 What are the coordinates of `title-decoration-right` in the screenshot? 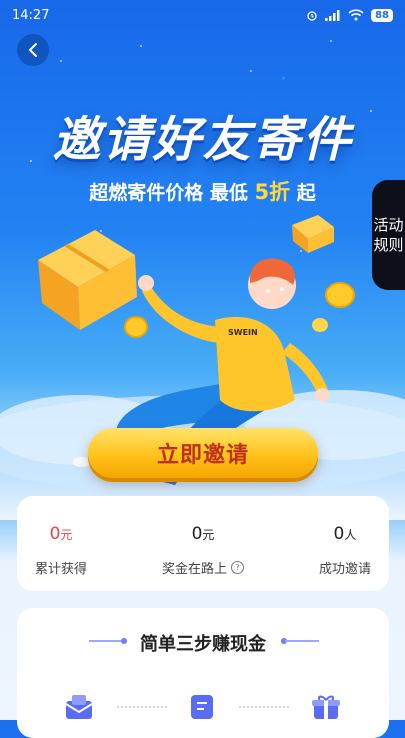 It's located at (300, 641).